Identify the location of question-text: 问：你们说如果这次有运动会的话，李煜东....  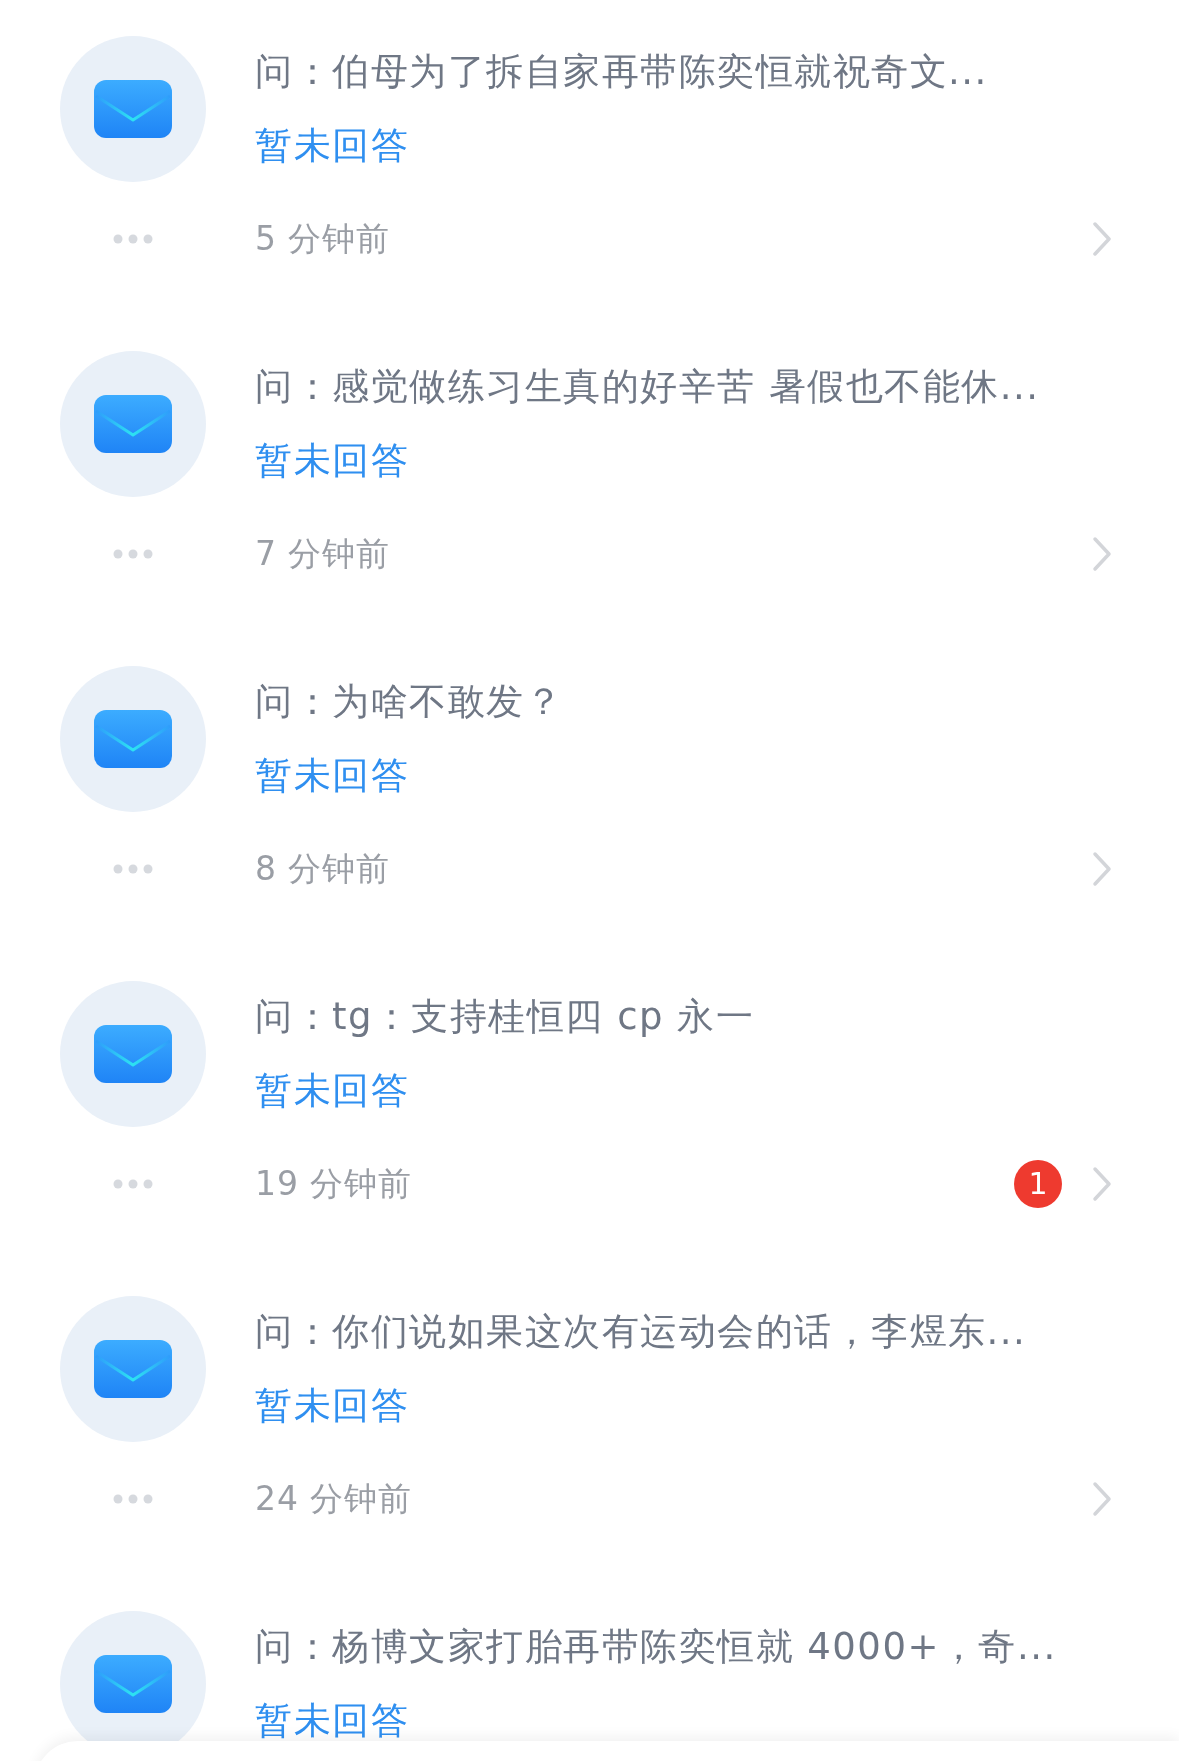
(641, 1332).